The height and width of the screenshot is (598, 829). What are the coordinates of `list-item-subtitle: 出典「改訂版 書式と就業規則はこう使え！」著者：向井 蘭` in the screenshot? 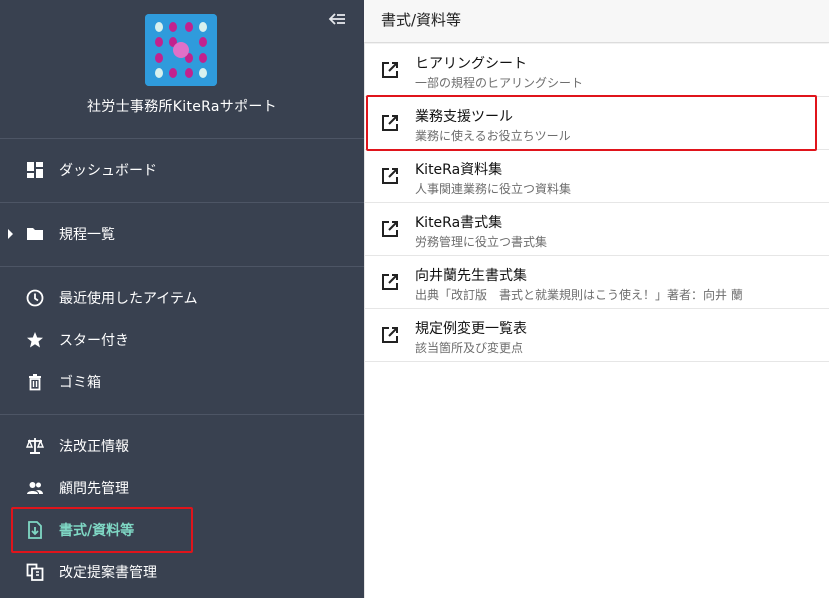 It's located at (579, 295).